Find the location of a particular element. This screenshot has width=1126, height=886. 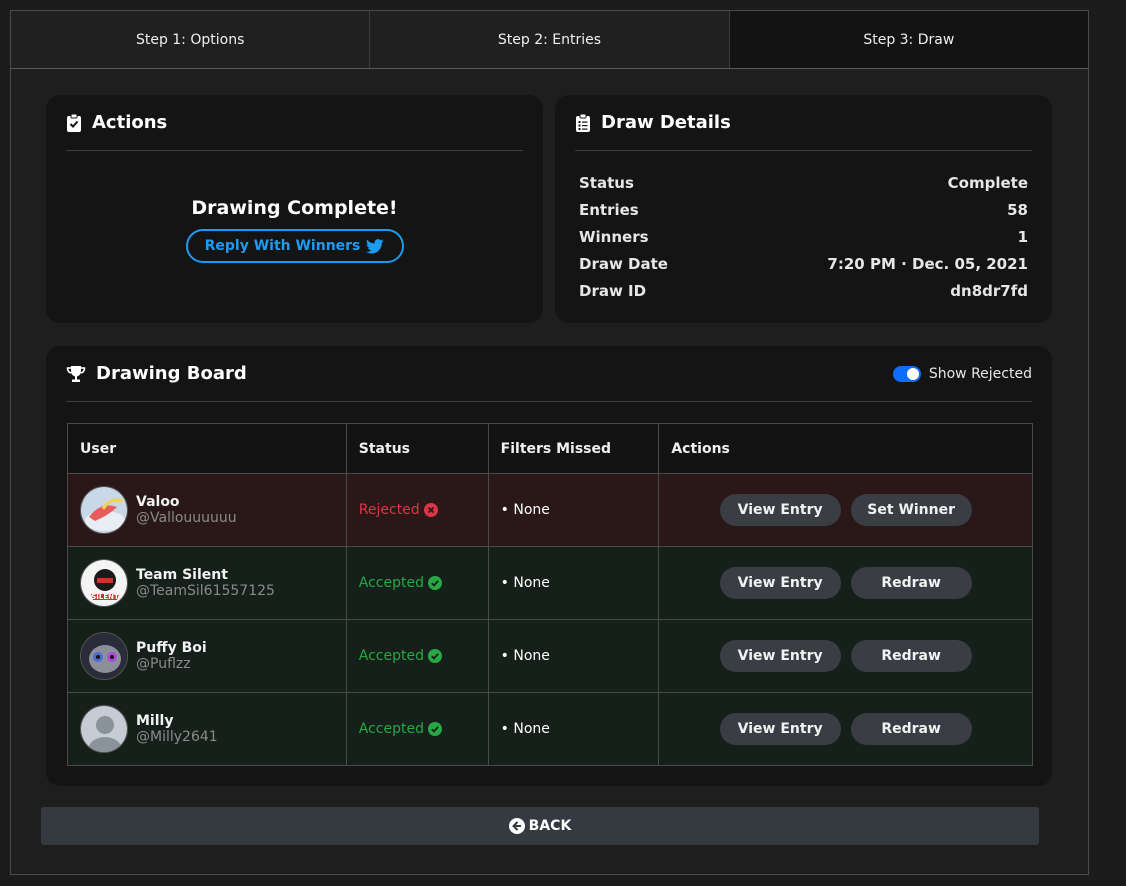

detail-row-status: Status Complete is located at coordinates (803, 182).